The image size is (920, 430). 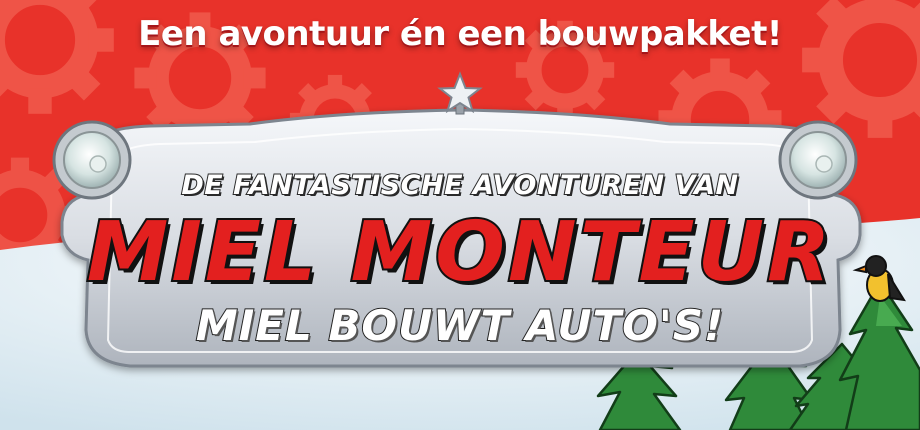 What do you see at coordinates (459, 185) in the screenshot?
I see `logo-overline: DE FANTASTISCHE AVONTUREN VAN` at bounding box center [459, 185].